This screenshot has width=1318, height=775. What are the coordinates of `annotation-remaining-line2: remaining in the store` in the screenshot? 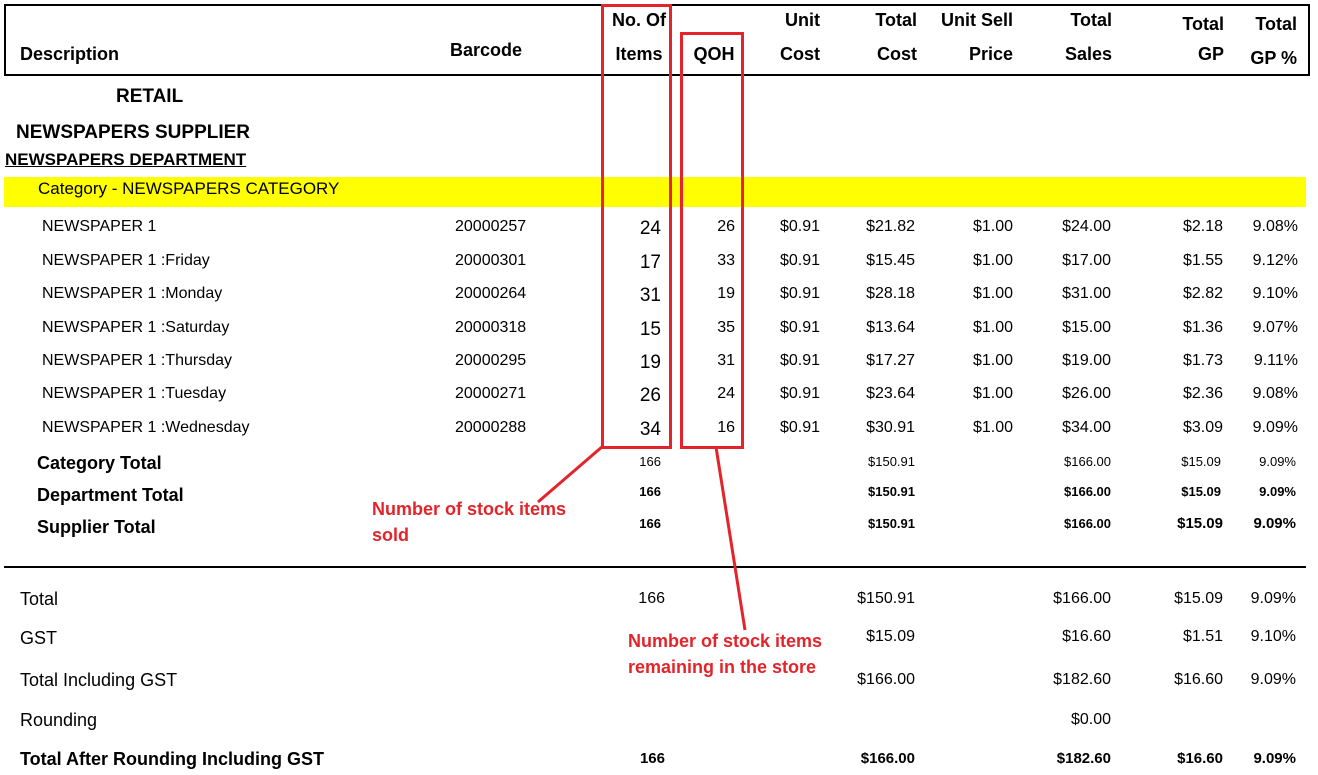 It's located at (722, 667).